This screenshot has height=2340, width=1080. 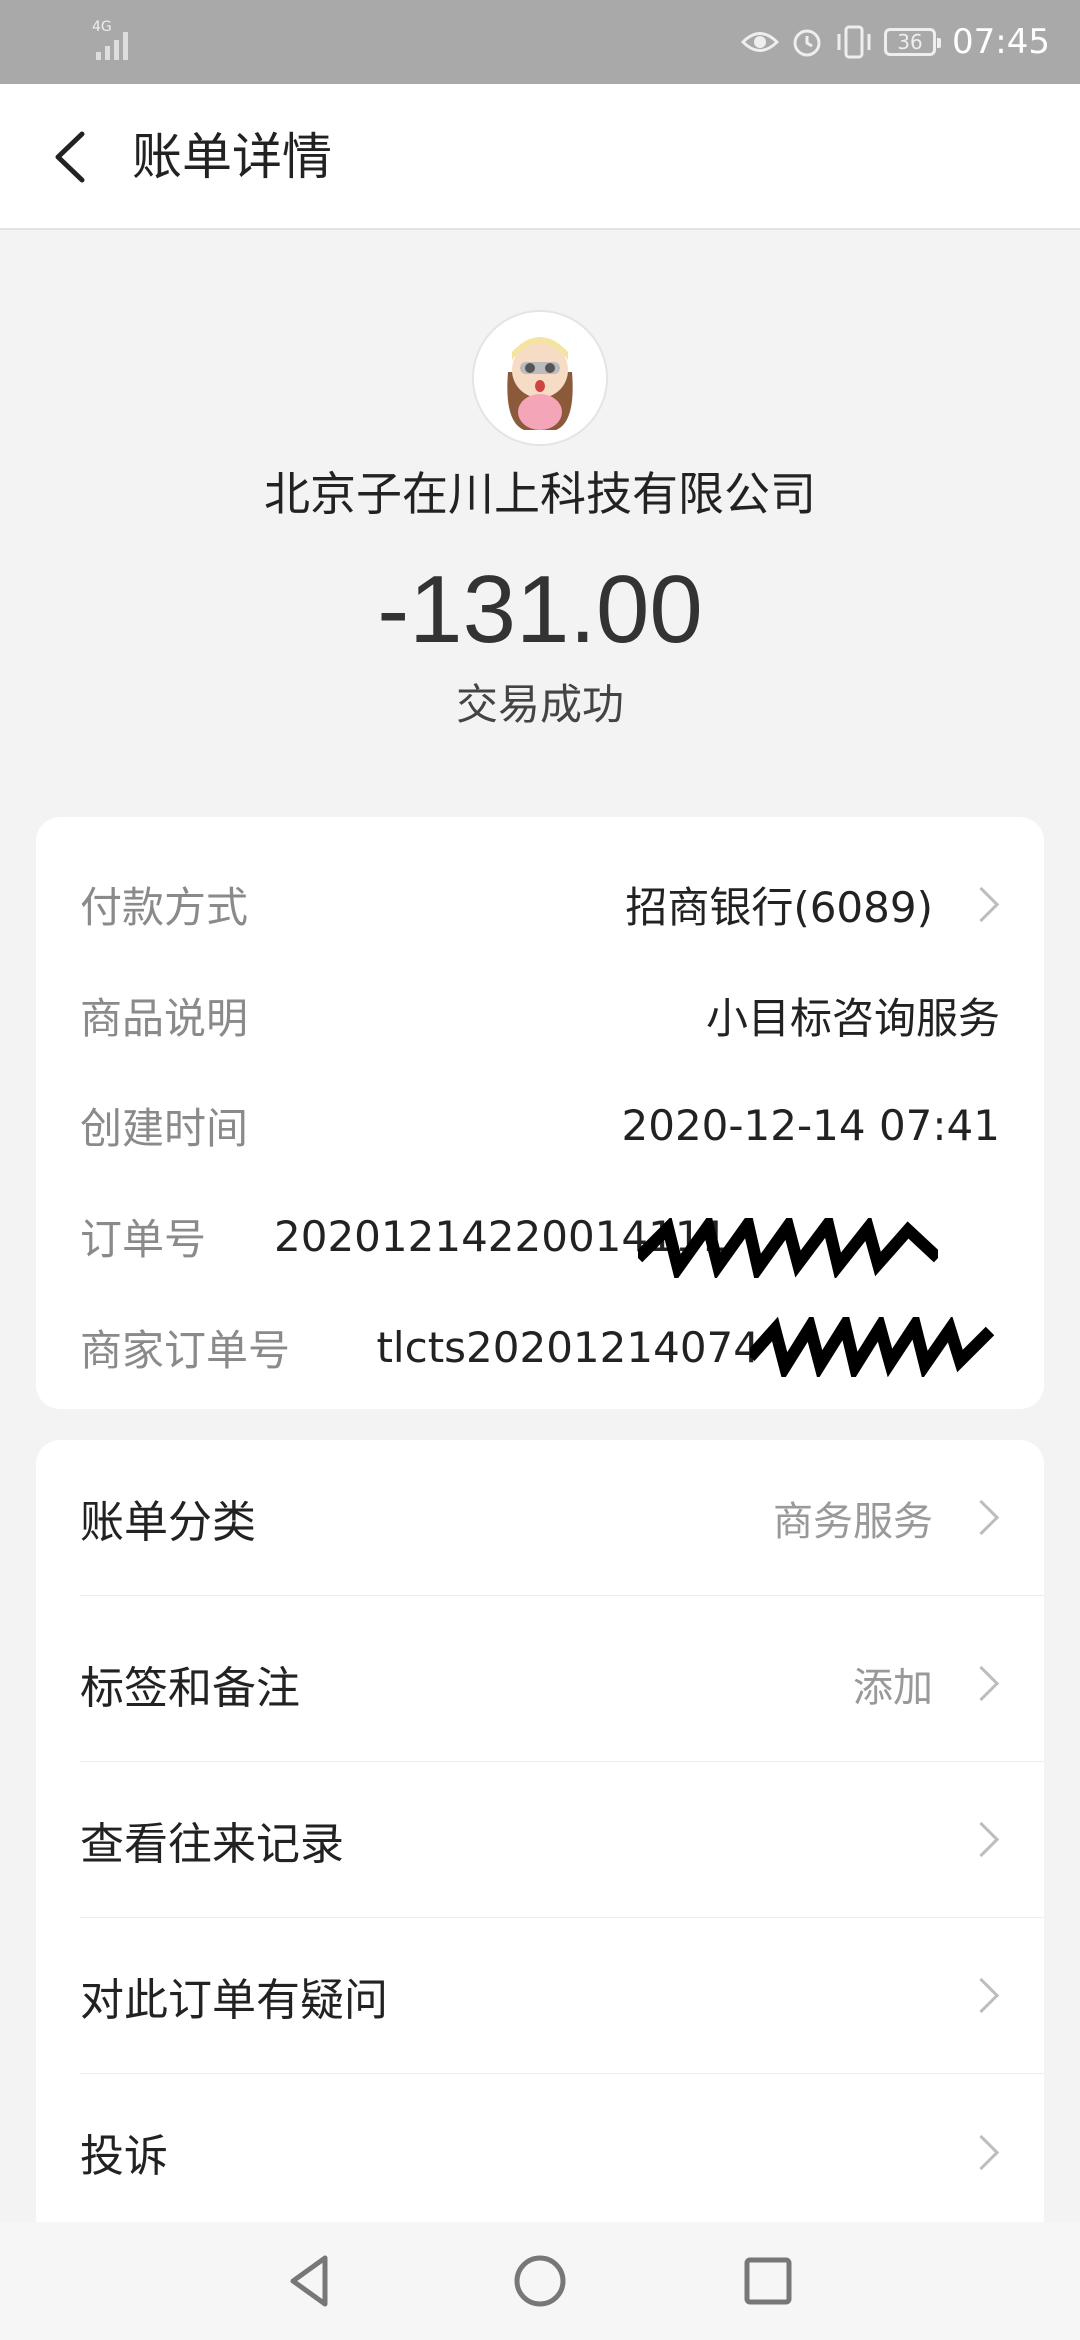 What do you see at coordinates (212, 1844) in the screenshot?
I see `menu-label: 查看往来记录` at bounding box center [212, 1844].